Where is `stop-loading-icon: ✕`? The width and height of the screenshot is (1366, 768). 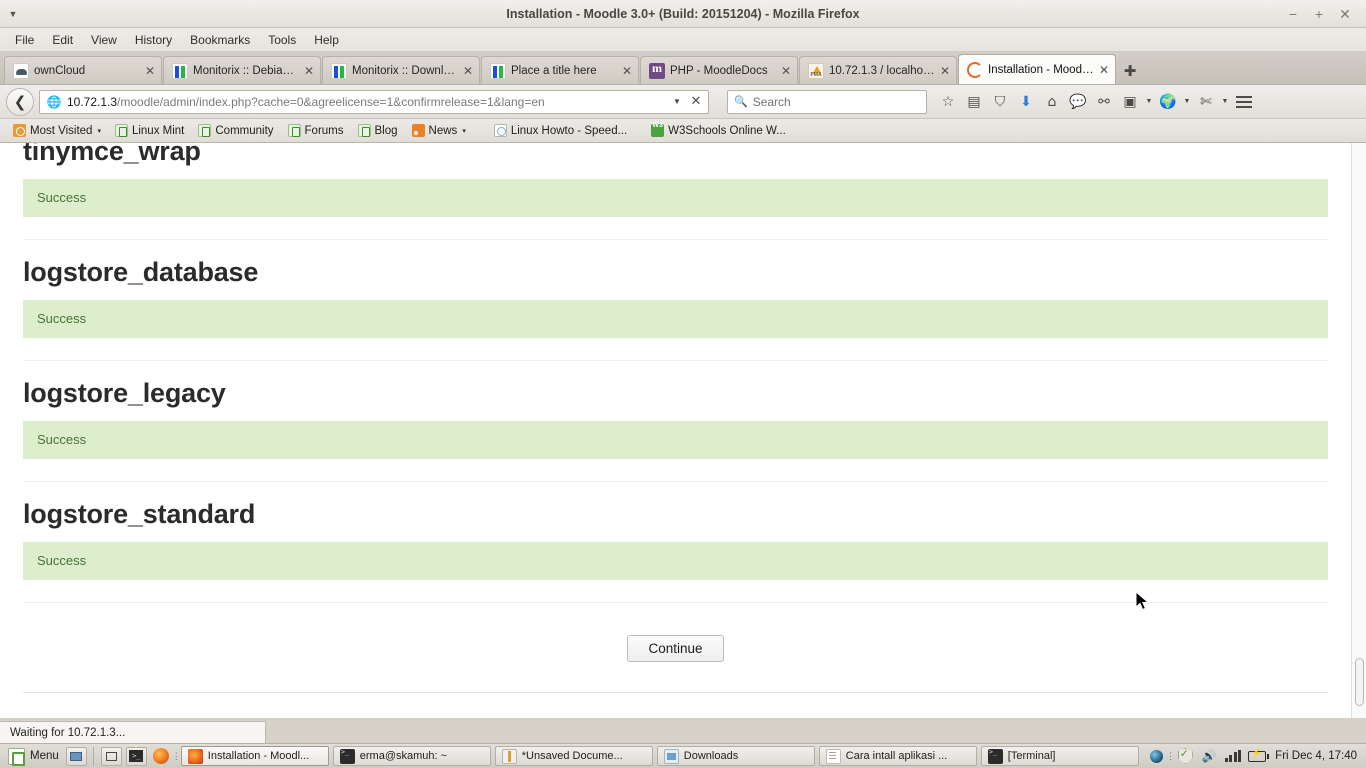
stop-loading-icon: ✕ is located at coordinates (696, 101).